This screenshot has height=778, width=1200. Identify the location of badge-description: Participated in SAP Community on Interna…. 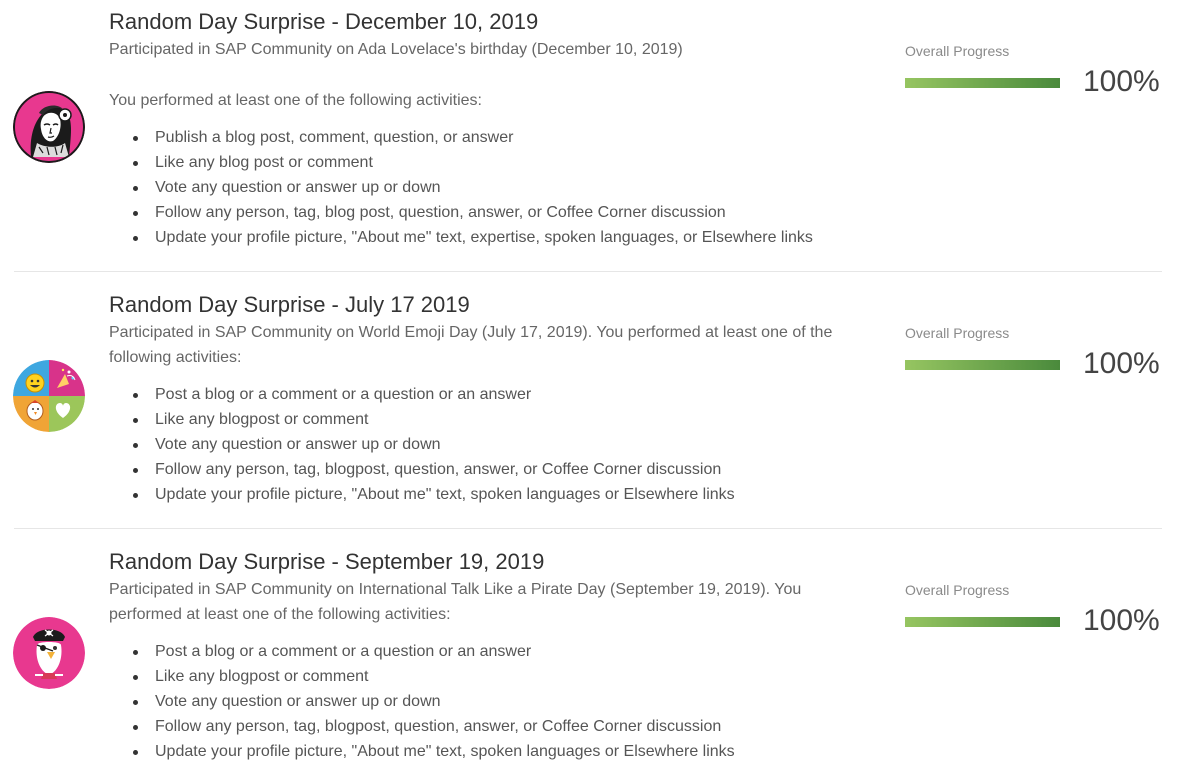
(455, 602).